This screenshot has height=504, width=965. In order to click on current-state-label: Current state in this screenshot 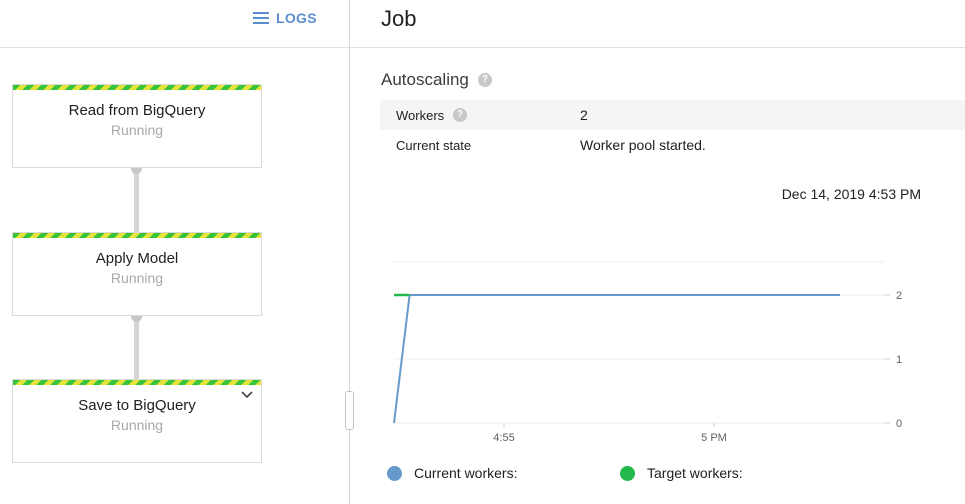, I will do `click(434, 145)`.